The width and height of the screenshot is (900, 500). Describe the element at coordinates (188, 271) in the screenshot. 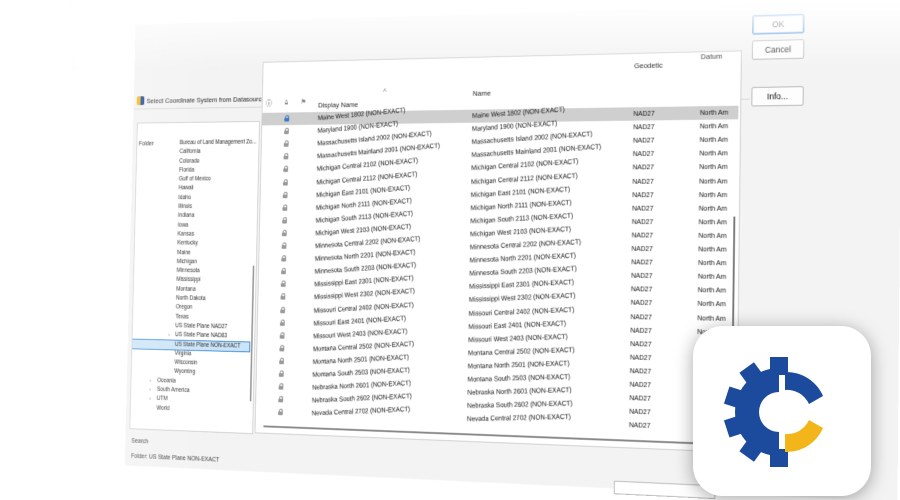

I see `tree-item-label: Minnesota` at that location.